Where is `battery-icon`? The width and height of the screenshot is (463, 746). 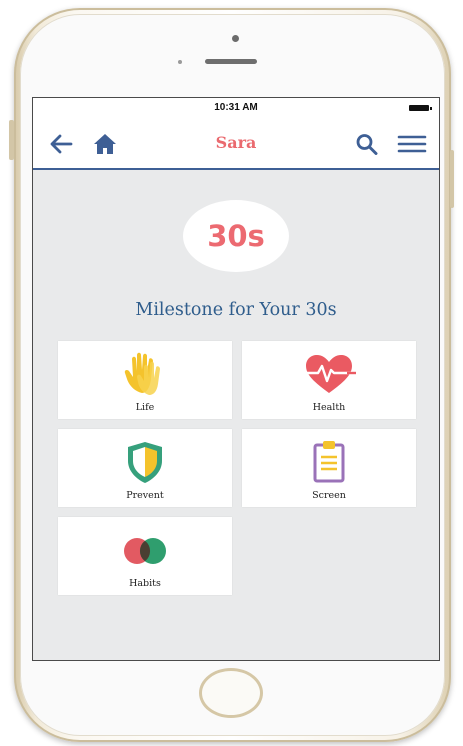 battery-icon is located at coordinates (420, 108).